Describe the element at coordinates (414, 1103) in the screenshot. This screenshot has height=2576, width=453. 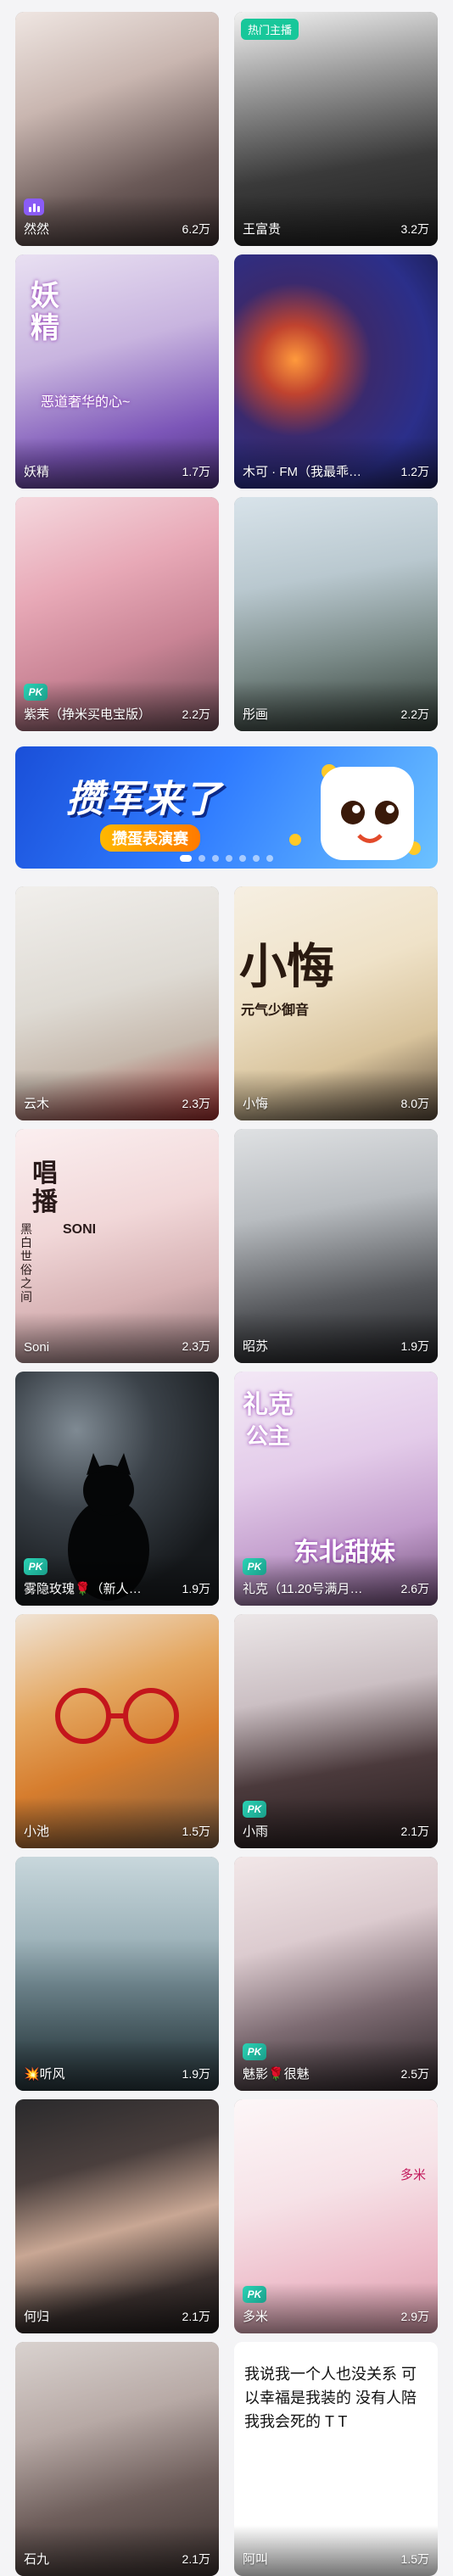
I see `viewer-count: 8.0万` at that location.